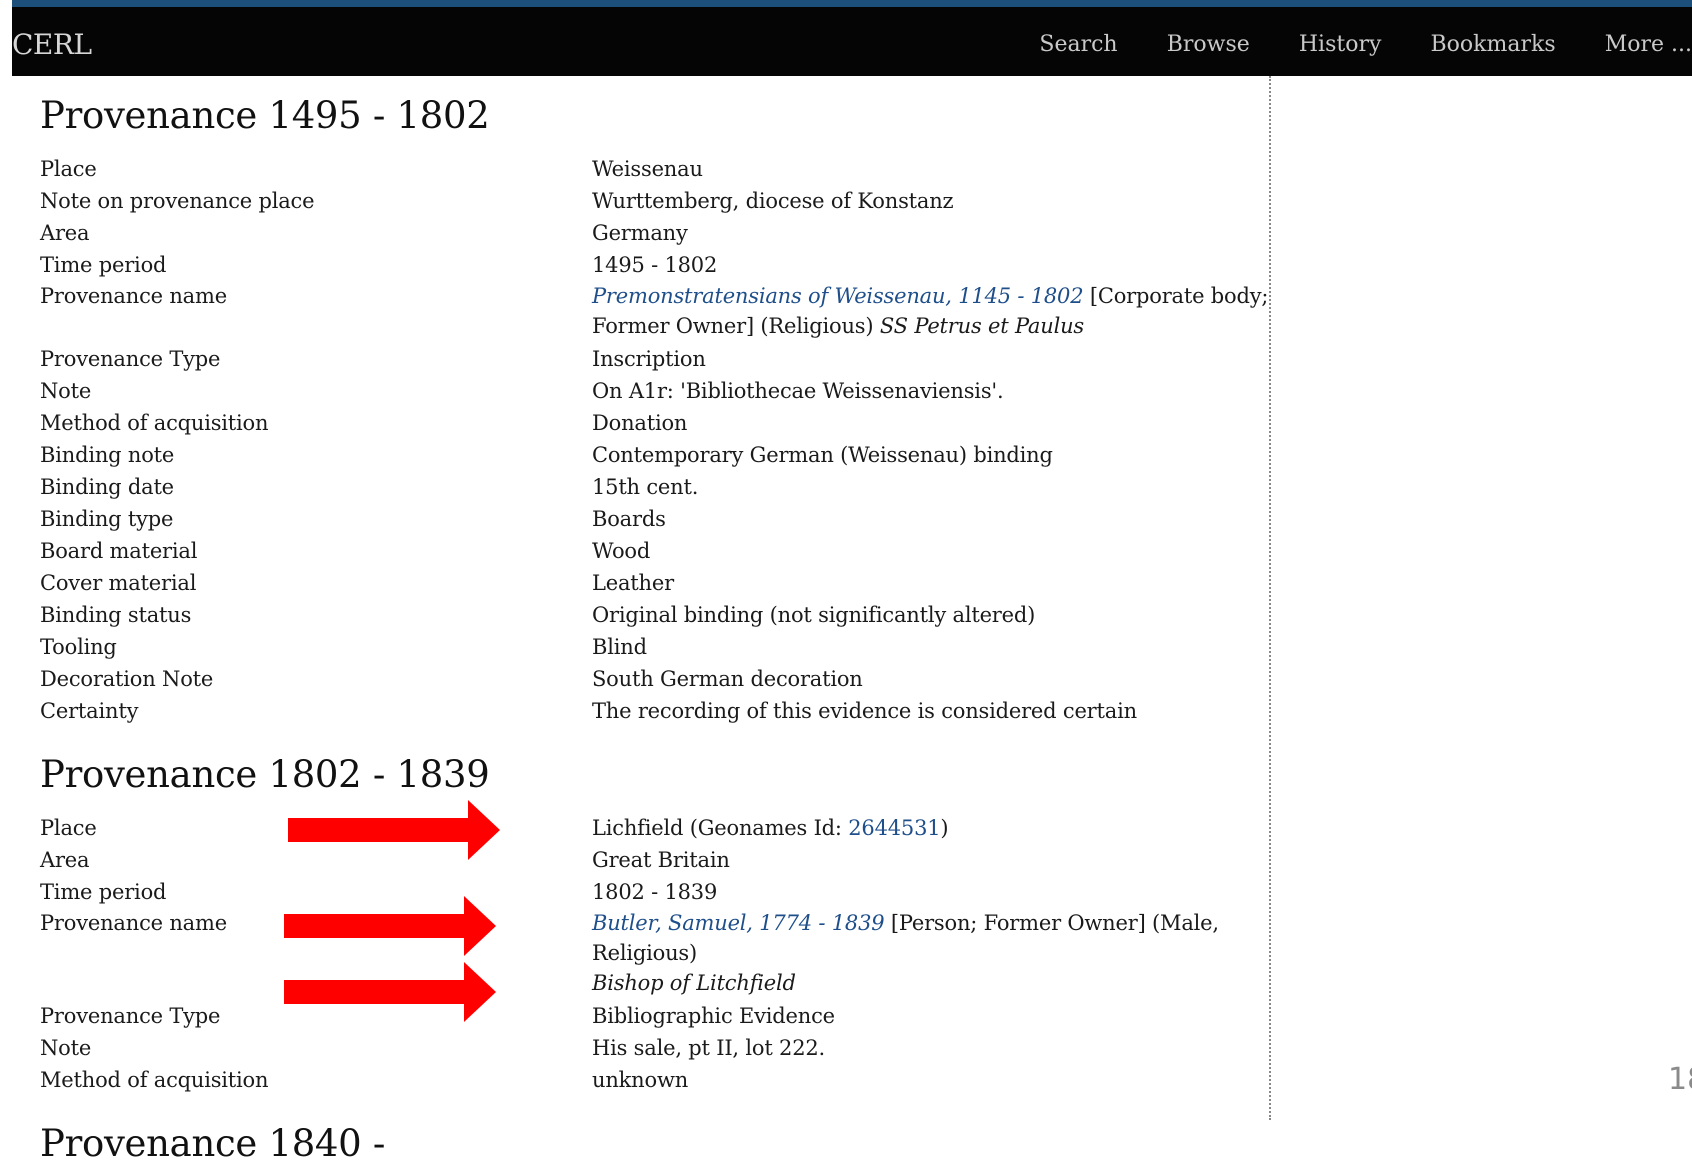 Image resolution: width=1692 pixels, height=1165 pixels. Describe the element at coordinates (640, 233) in the screenshot. I see `field-value: Germany` at that location.